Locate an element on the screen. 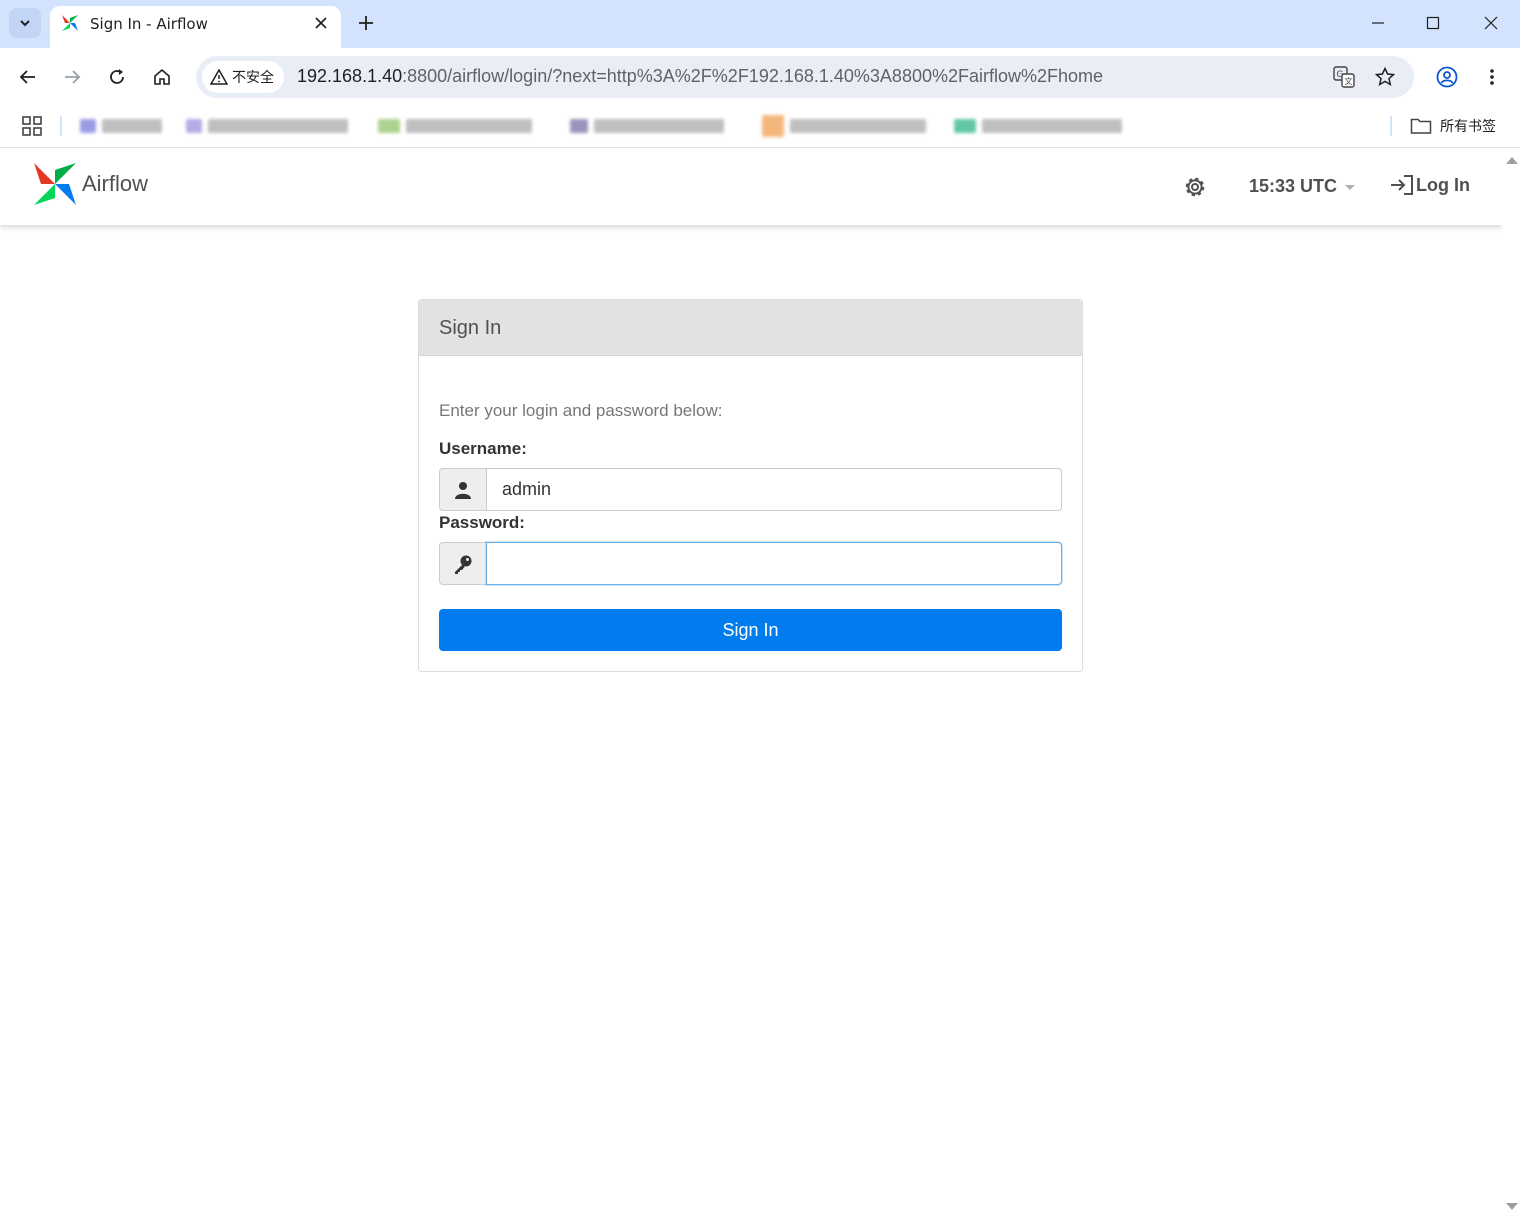 Image resolution: width=1520 pixels, height=1218 pixels. minimize-button is located at coordinates (1378, 23).